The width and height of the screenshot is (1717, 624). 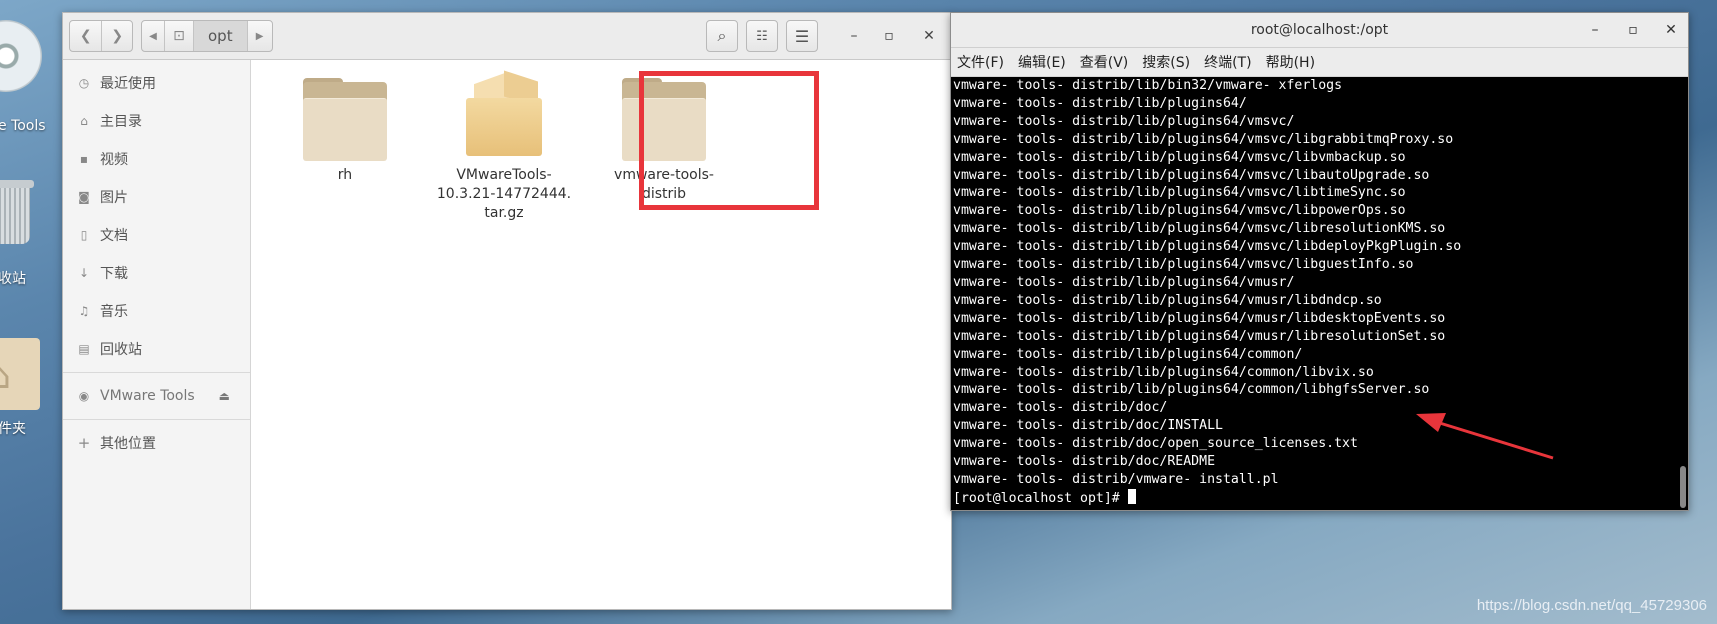 What do you see at coordinates (1060, 408) in the screenshot?
I see `terminal-line: vmware- tools- distrib/doc/` at bounding box center [1060, 408].